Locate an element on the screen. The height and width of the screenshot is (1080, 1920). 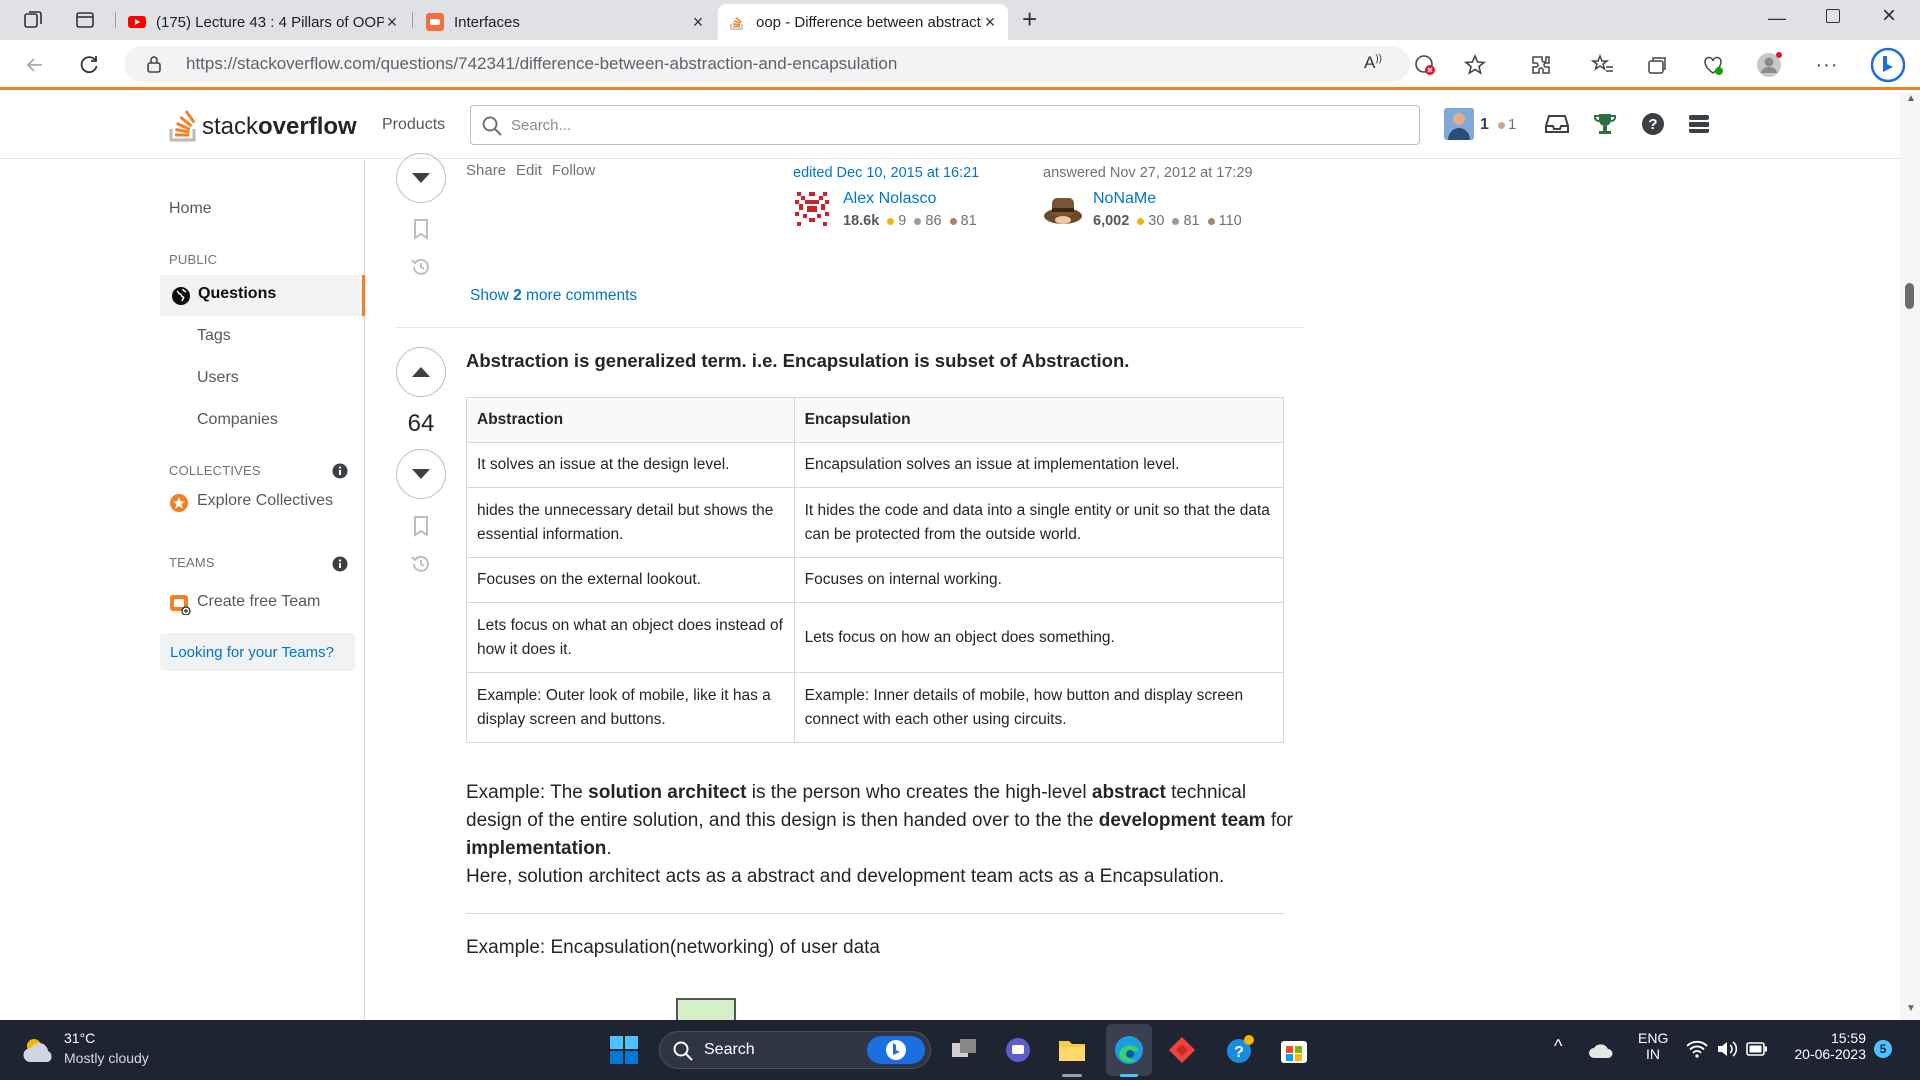
follow-link: Follow is located at coordinates (573, 170).